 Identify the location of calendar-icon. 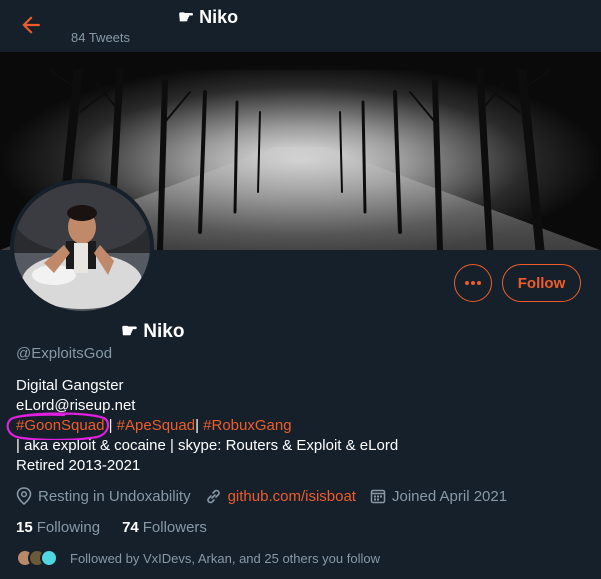
(378, 496).